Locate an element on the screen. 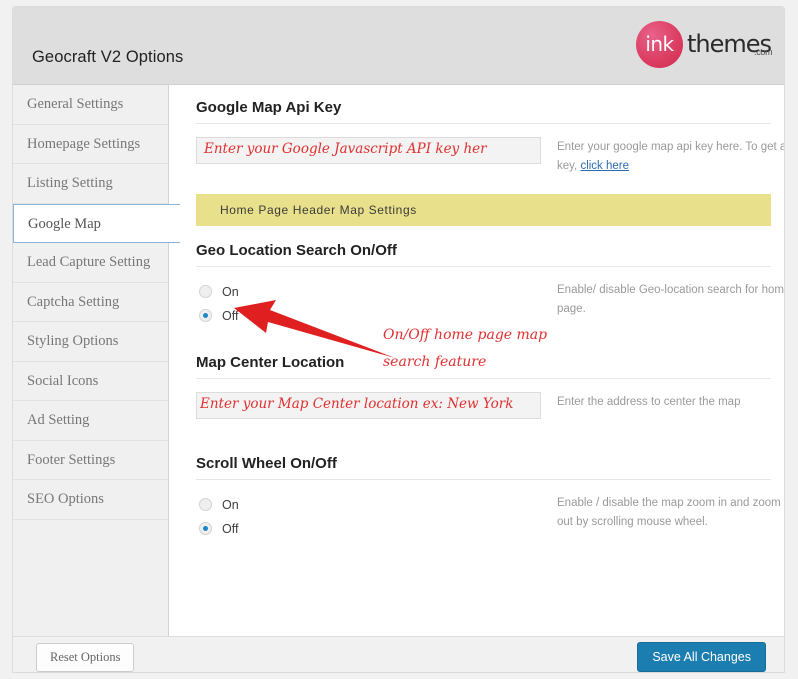 The width and height of the screenshot is (798, 679). inkthemes-logo: ink themes .com is located at coordinates (683, 46).